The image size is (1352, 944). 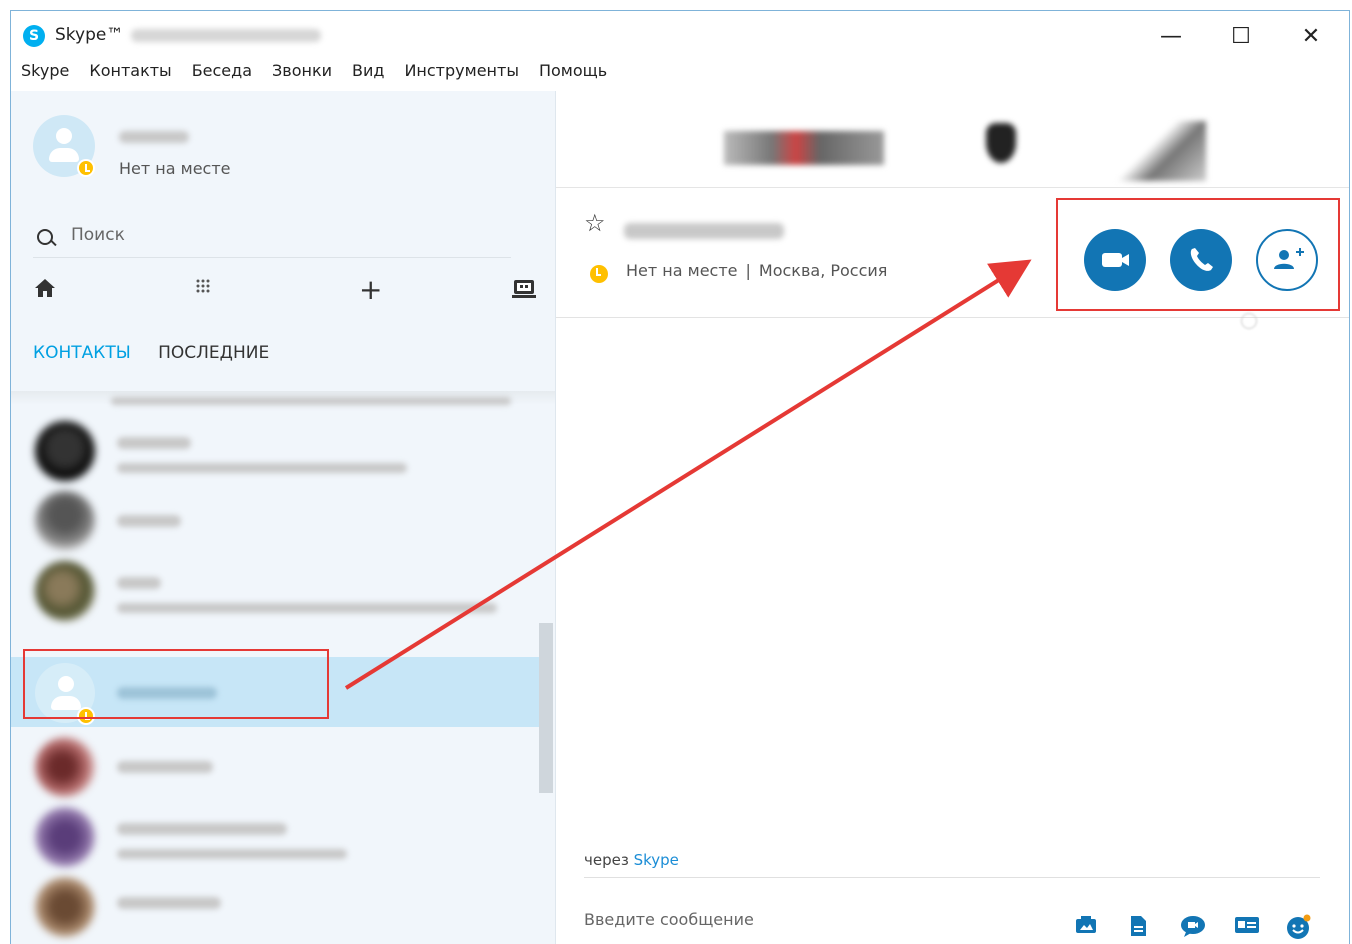 What do you see at coordinates (176, 684) in the screenshot?
I see `highlight-selected-contact` at bounding box center [176, 684].